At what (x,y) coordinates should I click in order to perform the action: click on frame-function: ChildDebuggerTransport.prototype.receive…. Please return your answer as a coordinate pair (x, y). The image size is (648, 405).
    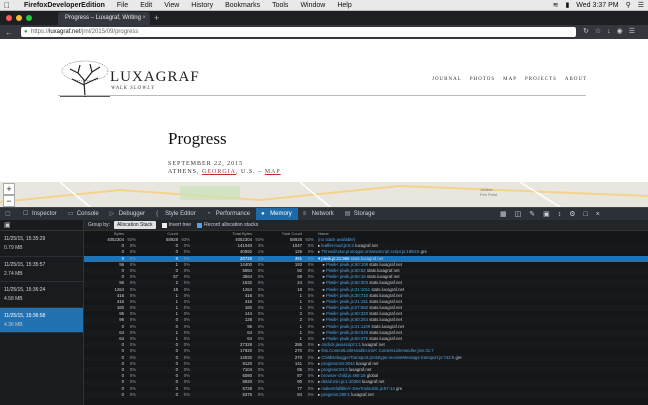
    Looking at the image, I should click on (387, 357).